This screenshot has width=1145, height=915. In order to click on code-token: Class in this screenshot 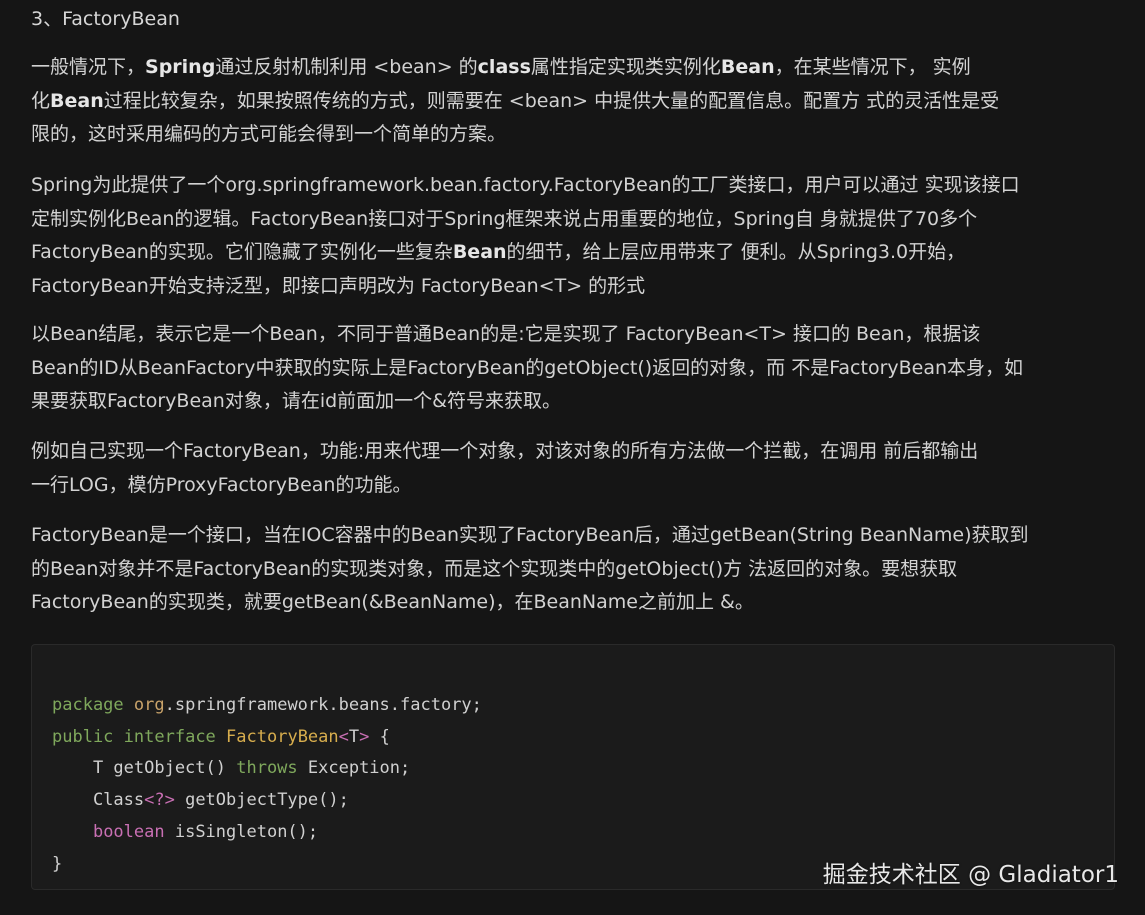, I will do `click(98, 800)`.